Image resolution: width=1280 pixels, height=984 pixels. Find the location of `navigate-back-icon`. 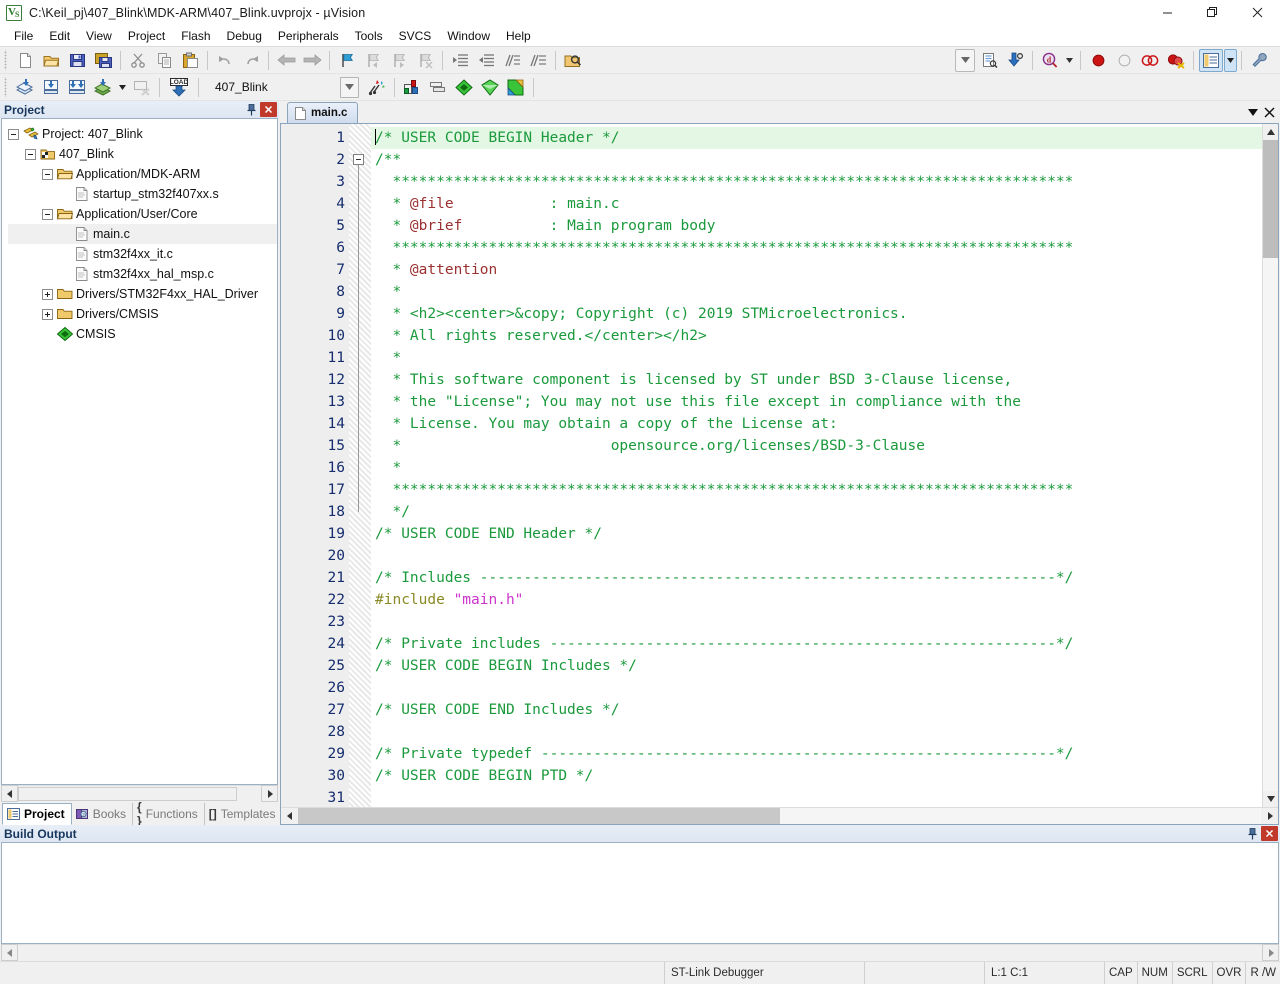

navigate-back-icon is located at coordinates (286, 60).